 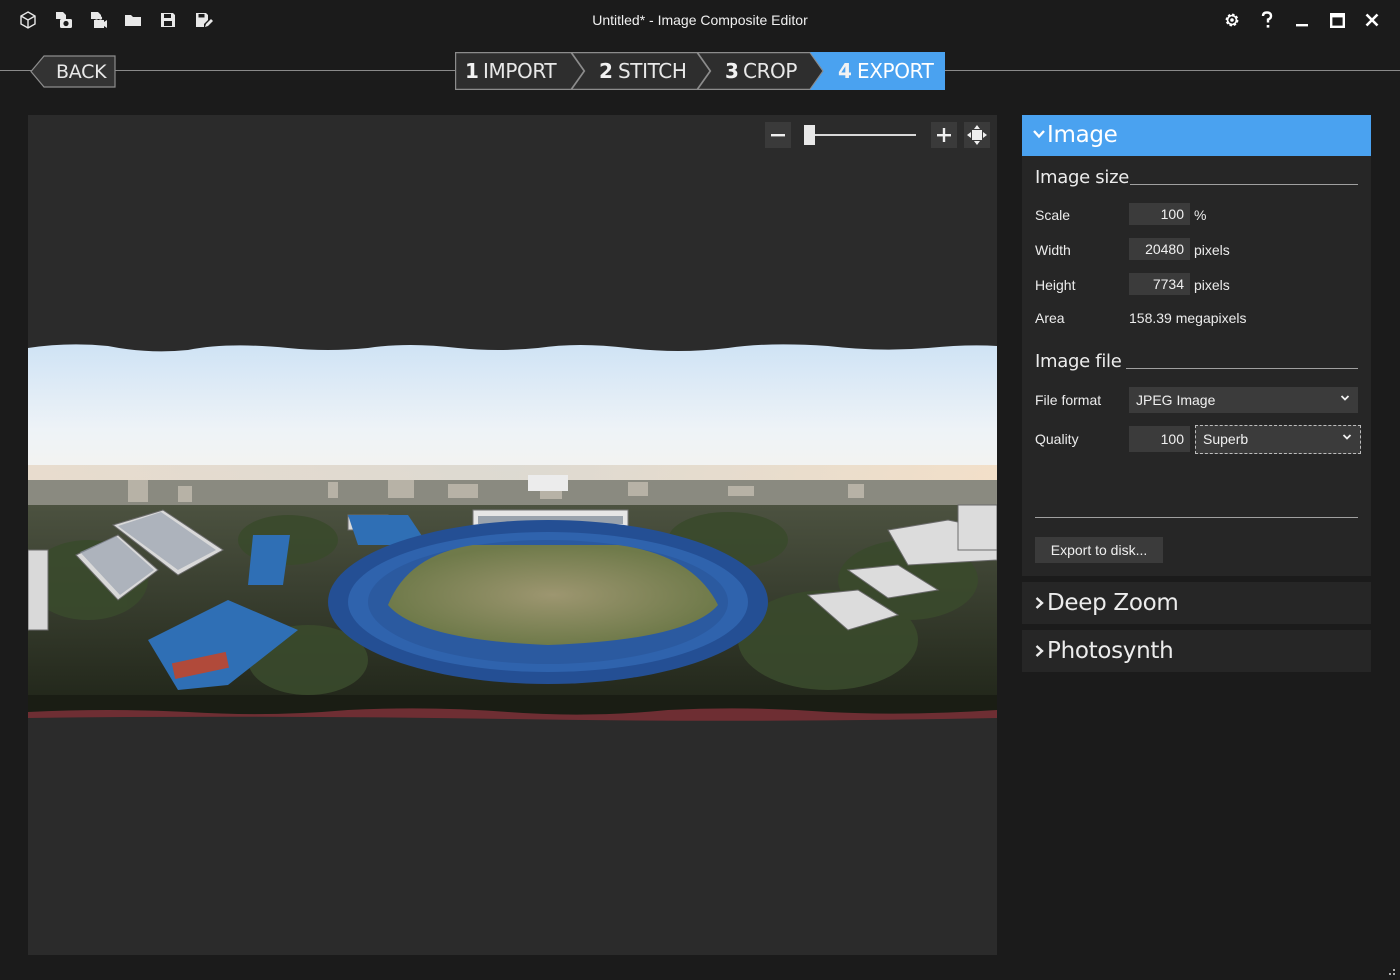 What do you see at coordinates (1196, 135) in the screenshot?
I see `image-section-header: Image` at bounding box center [1196, 135].